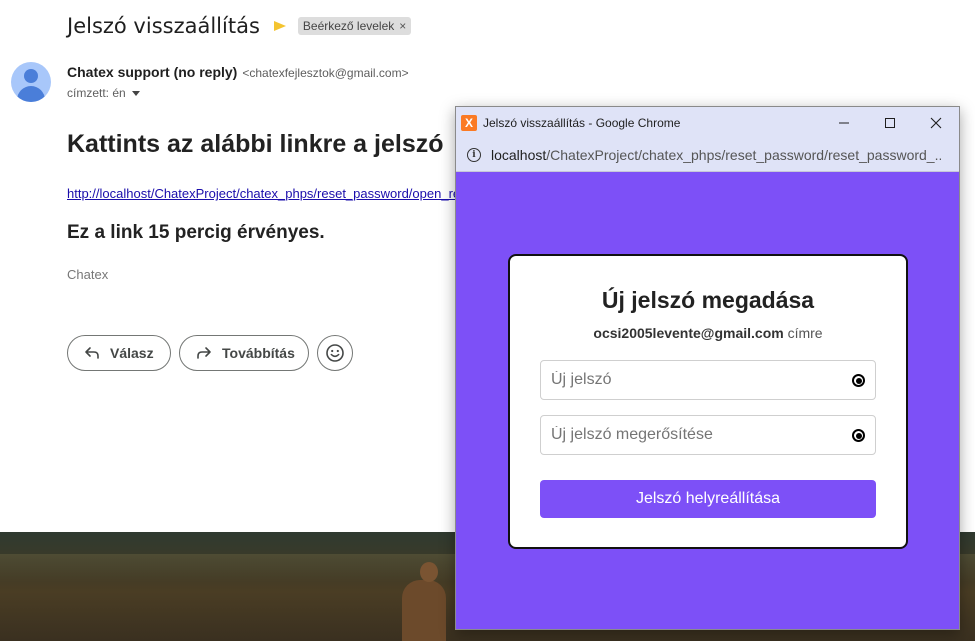 The height and width of the screenshot is (641, 975). I want to click on importance-marker-icon, so click(280, 26).